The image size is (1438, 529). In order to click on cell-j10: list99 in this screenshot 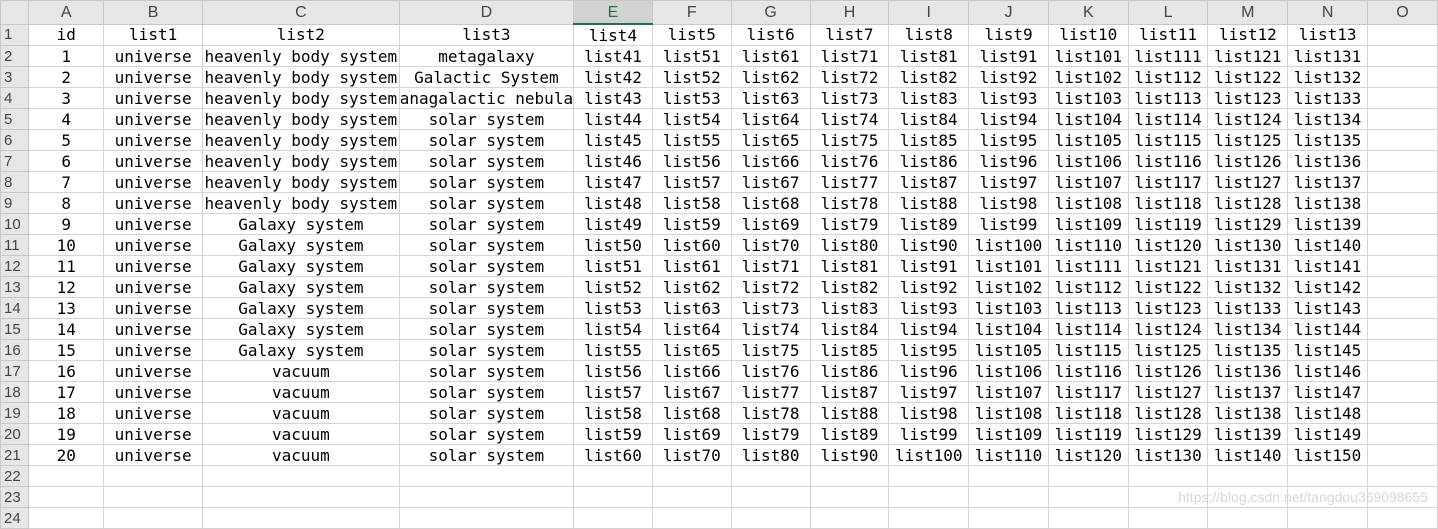, I will do `click(1008, 224)`.